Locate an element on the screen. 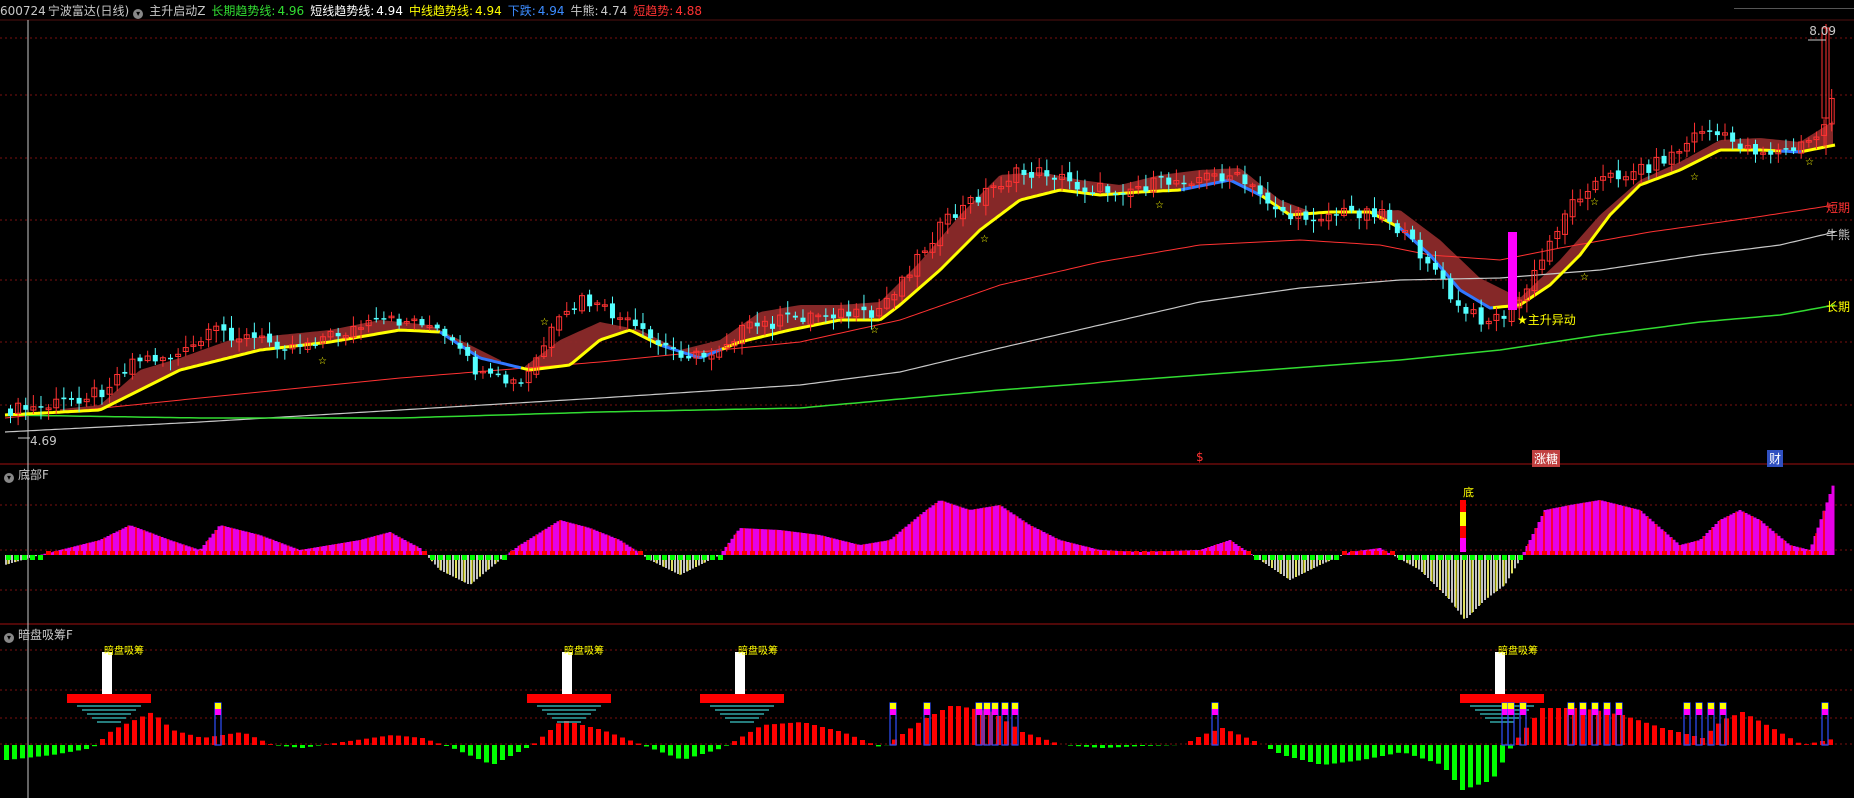 The image size is (1854, 798). panel2-circle-icon: ▾ is located at coordinates (9, 478).